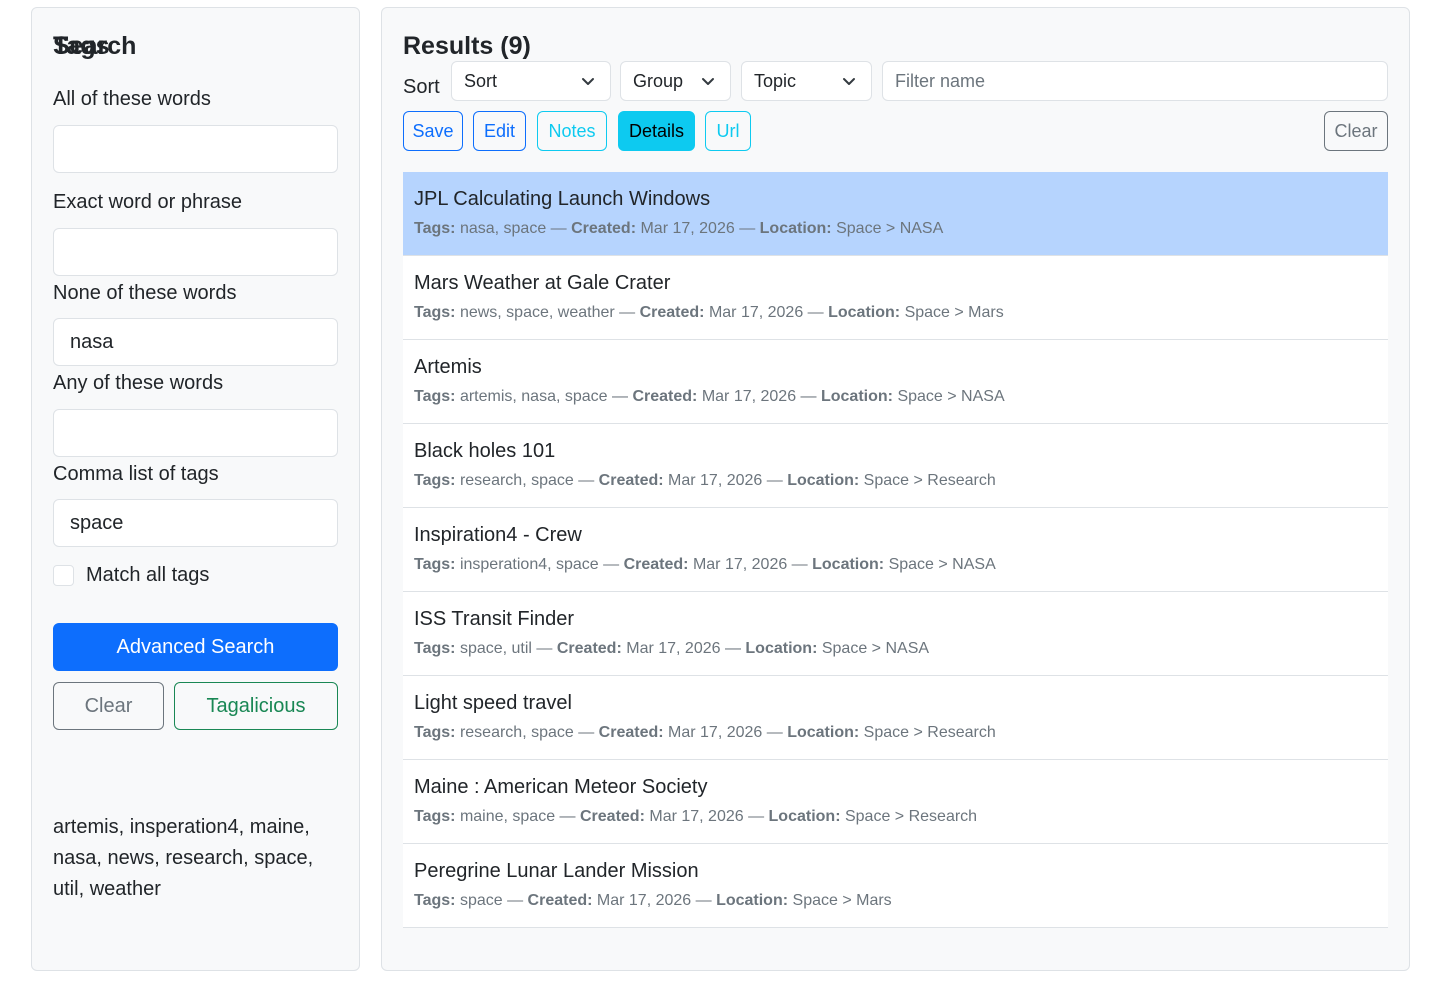  What do you see at coordinates (542, 283) in the screenshot?
I see `result-title: Mars Weather at Gale Crater` at bounding box center [542, 283].